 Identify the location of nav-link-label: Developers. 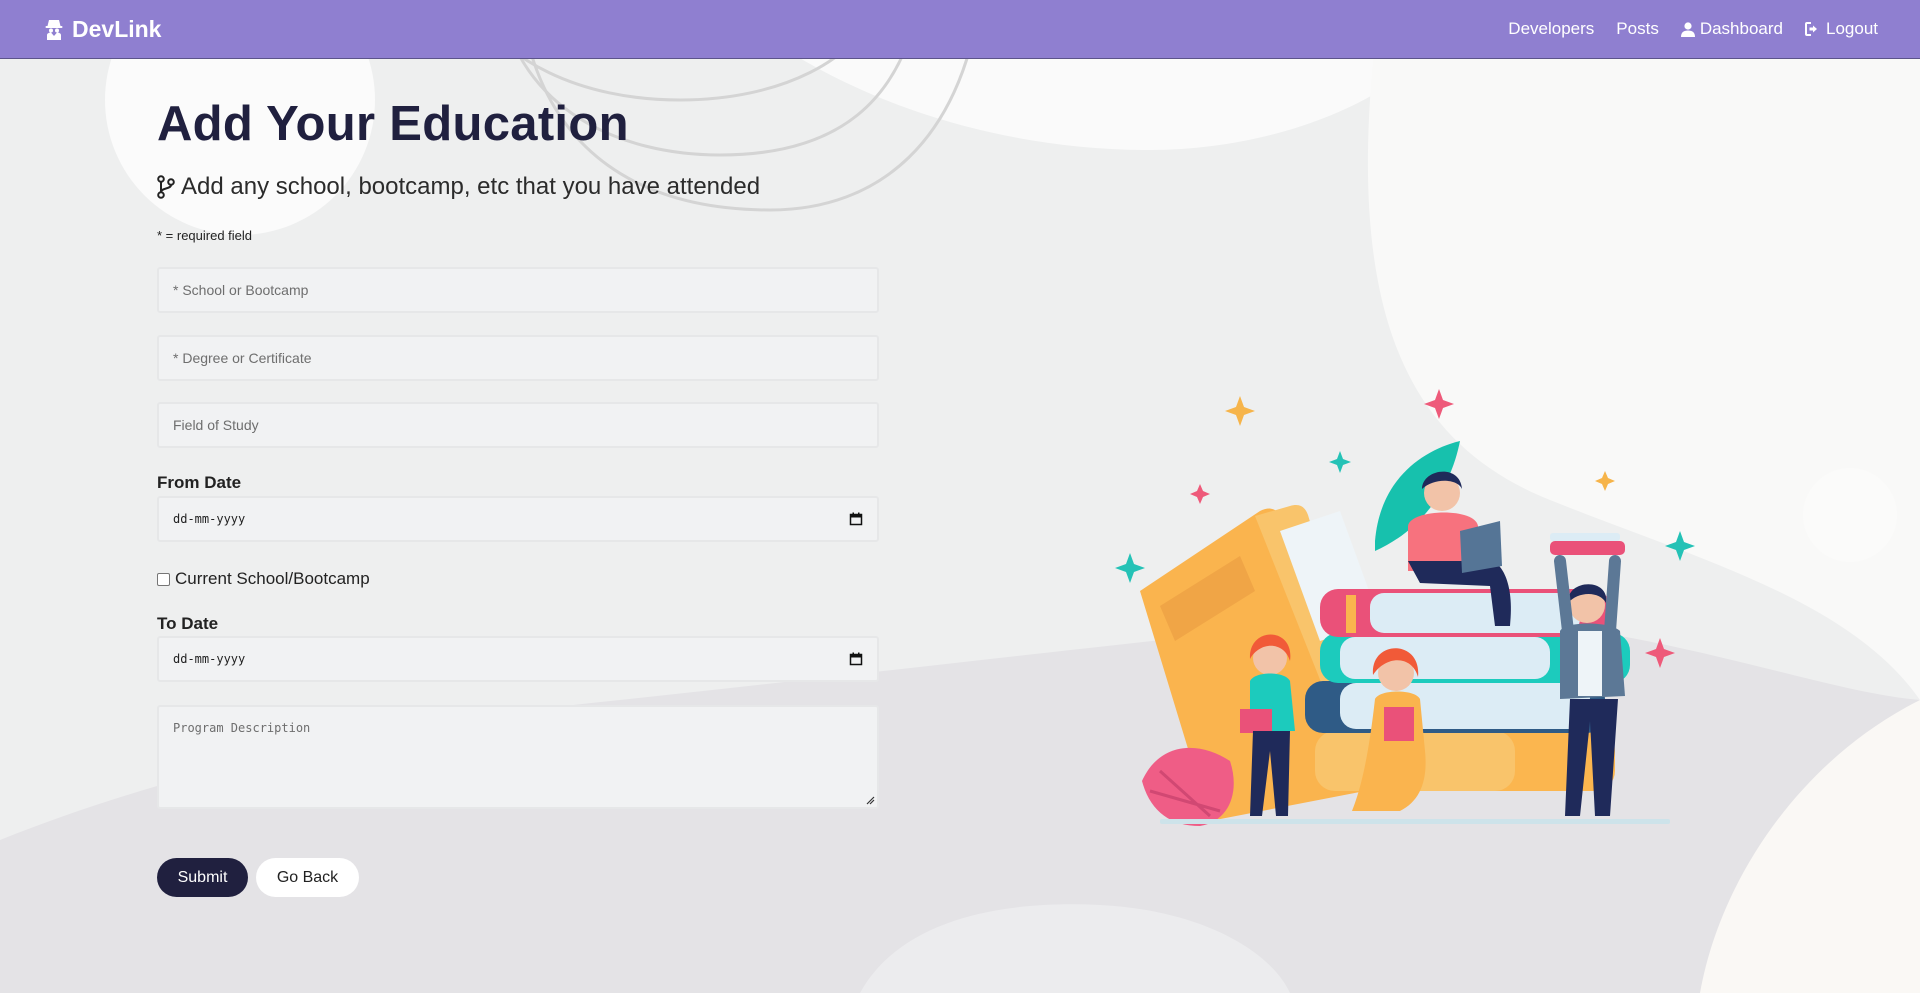
(1551, 28).